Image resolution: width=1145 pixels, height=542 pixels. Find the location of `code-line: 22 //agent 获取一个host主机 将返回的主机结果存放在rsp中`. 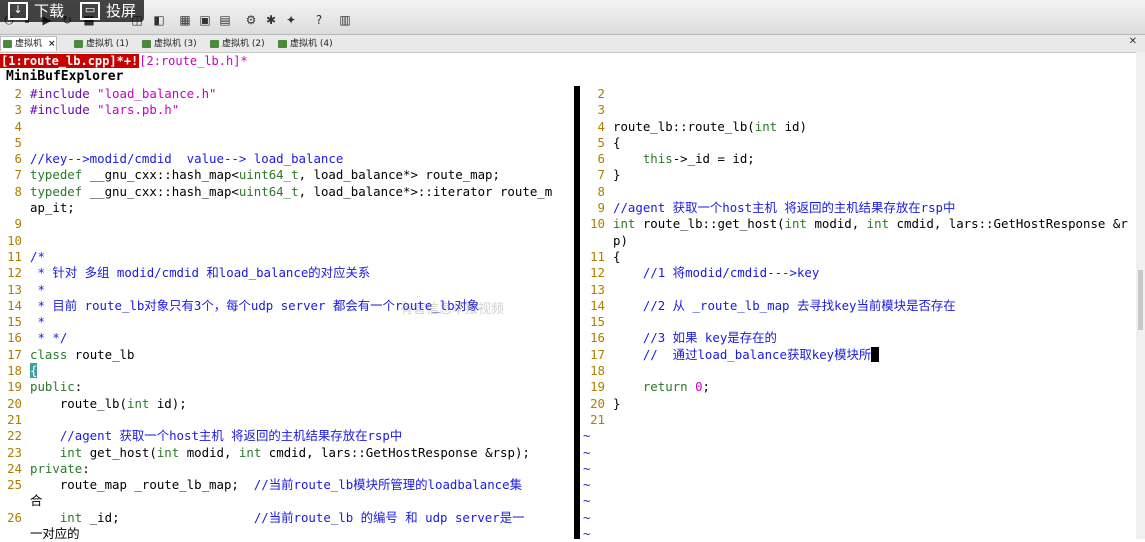

code-line: 22 //agent 获取一个host主机 将返回的主机结果存放在rsp中 is located at coordinates (287, 436).